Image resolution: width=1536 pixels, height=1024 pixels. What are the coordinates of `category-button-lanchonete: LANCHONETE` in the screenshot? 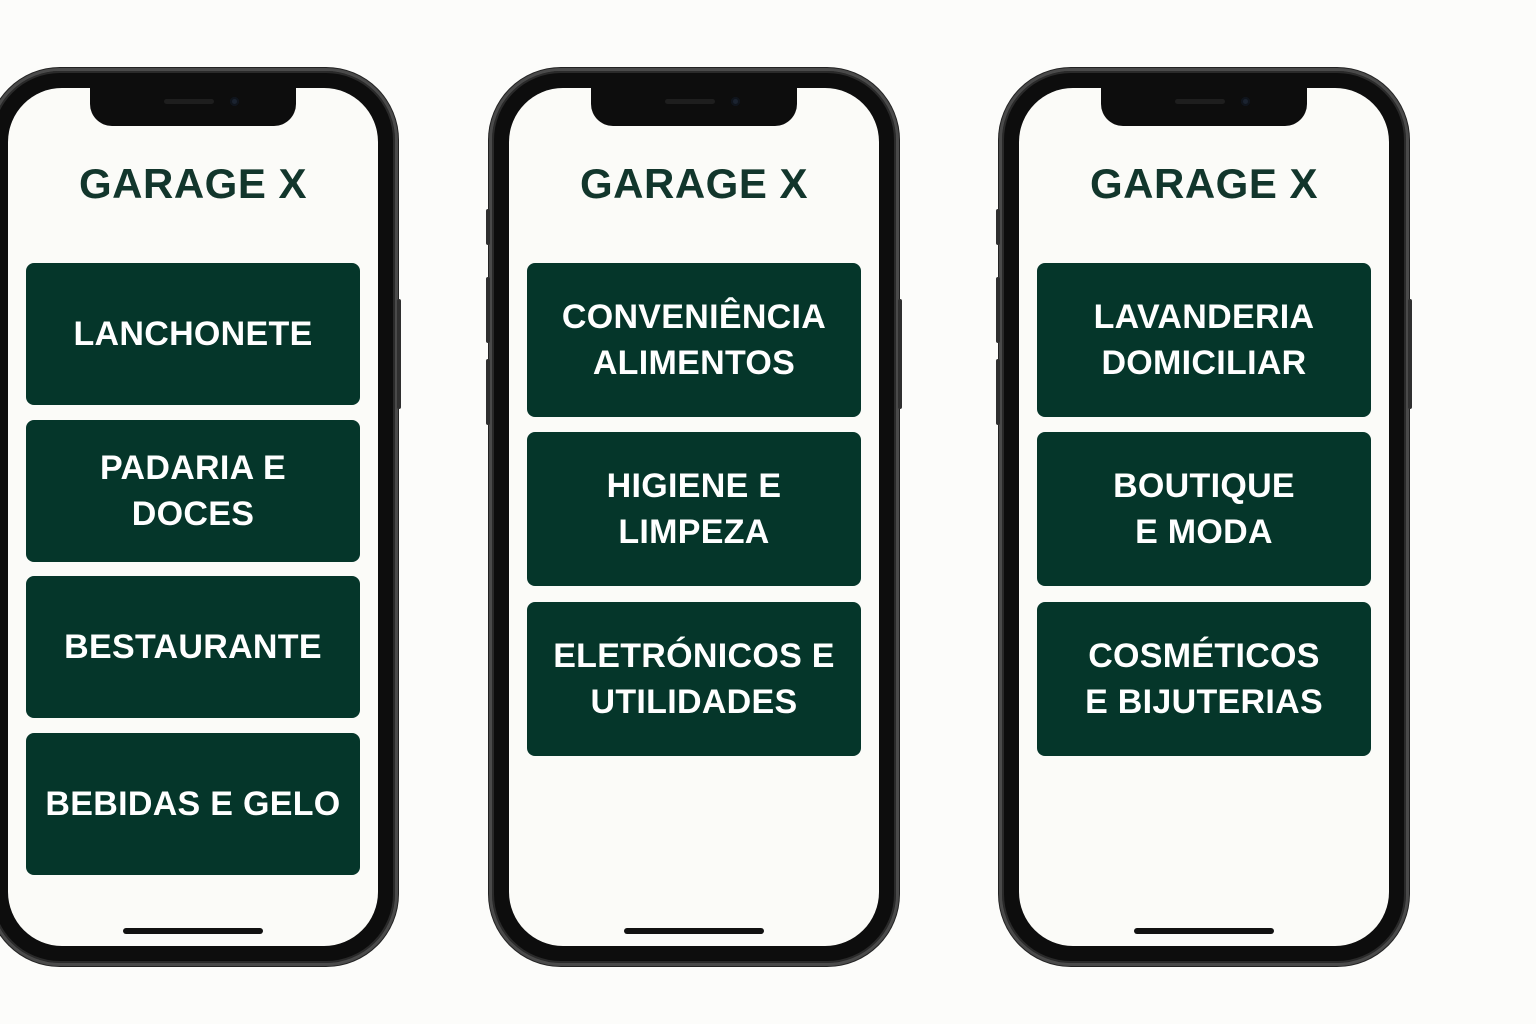 It's located at (193, 334).